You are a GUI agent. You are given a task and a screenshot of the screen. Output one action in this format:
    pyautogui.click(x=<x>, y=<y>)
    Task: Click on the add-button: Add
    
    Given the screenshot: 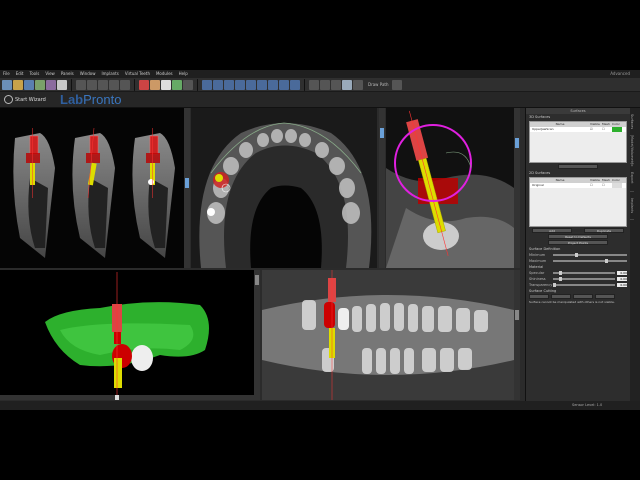 What is the action you would take?
    pyautogui.click(x=552, y=230)
    